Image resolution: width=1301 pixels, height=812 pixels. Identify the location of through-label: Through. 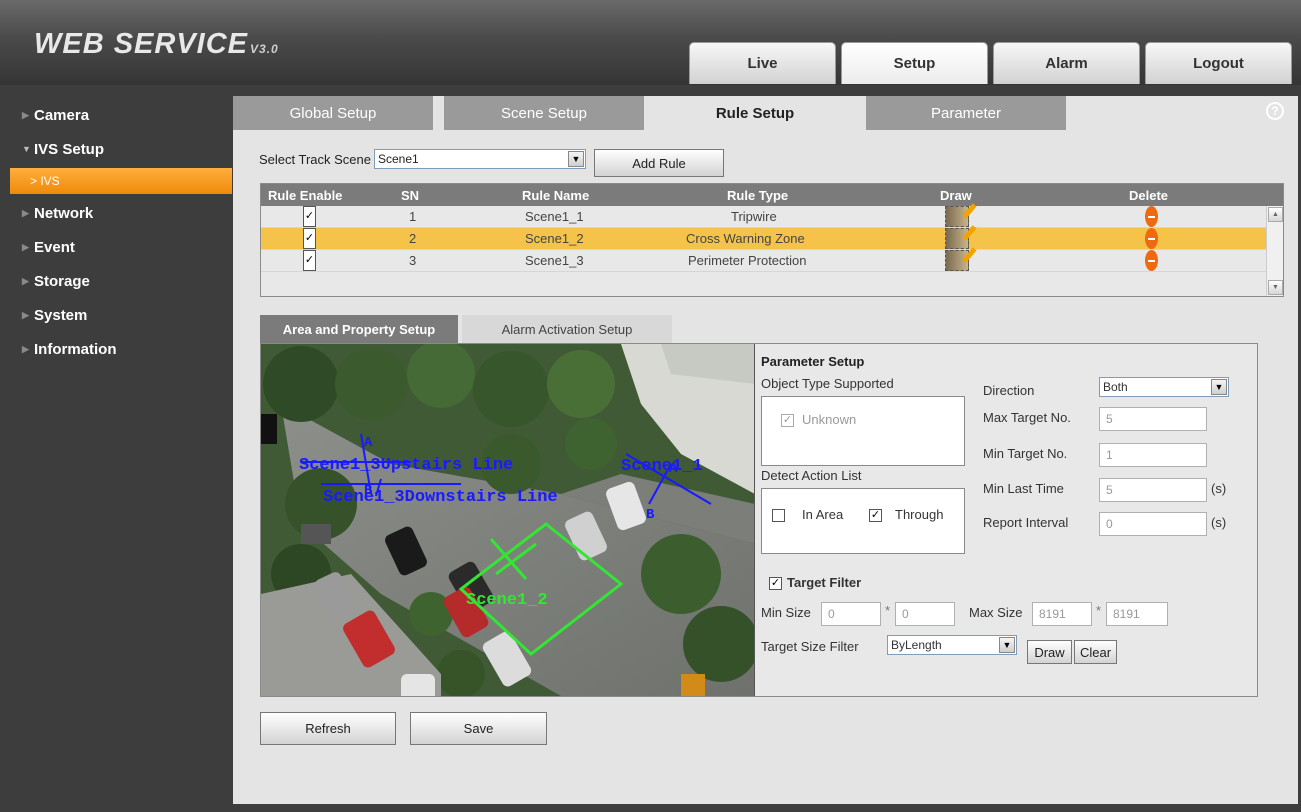
(919, 514).